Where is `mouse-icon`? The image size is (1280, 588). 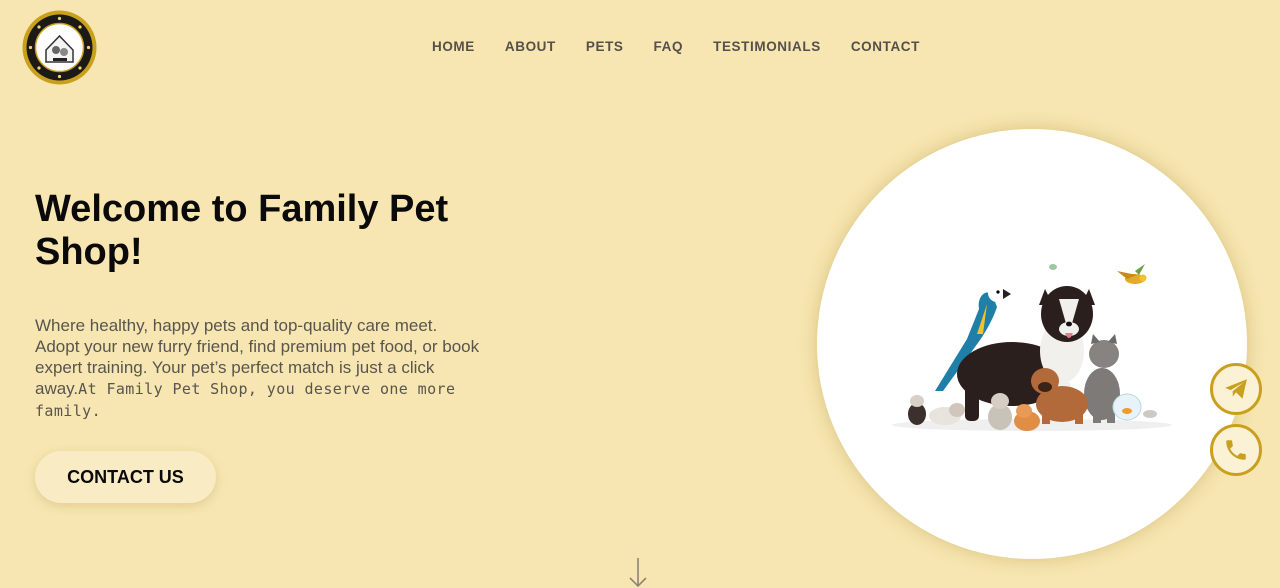 mouse-icon is located at coordinates (1150, 414).